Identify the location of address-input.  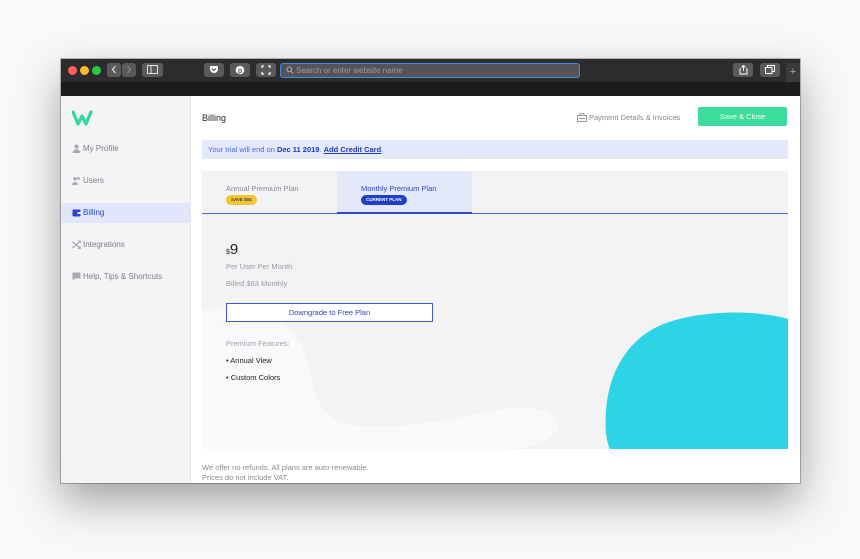
(436, 70).